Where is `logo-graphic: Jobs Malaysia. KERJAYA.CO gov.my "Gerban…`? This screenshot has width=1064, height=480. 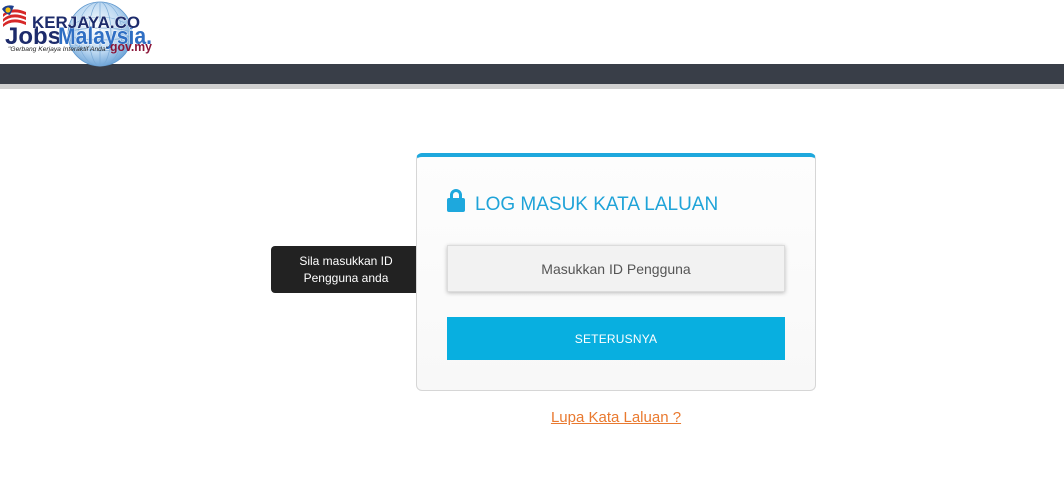 logo-graphic: Jobs Malaysia. KERJAYA.CO gov.my "Gerban… is located at coordinates (77, 34).